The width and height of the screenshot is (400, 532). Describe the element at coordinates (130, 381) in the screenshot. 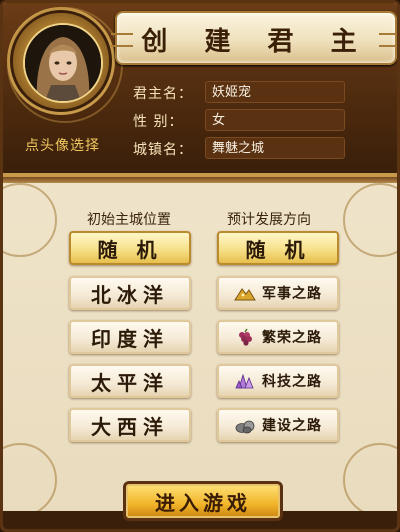

I see `location-pacific-button: 太平洋` at that location.